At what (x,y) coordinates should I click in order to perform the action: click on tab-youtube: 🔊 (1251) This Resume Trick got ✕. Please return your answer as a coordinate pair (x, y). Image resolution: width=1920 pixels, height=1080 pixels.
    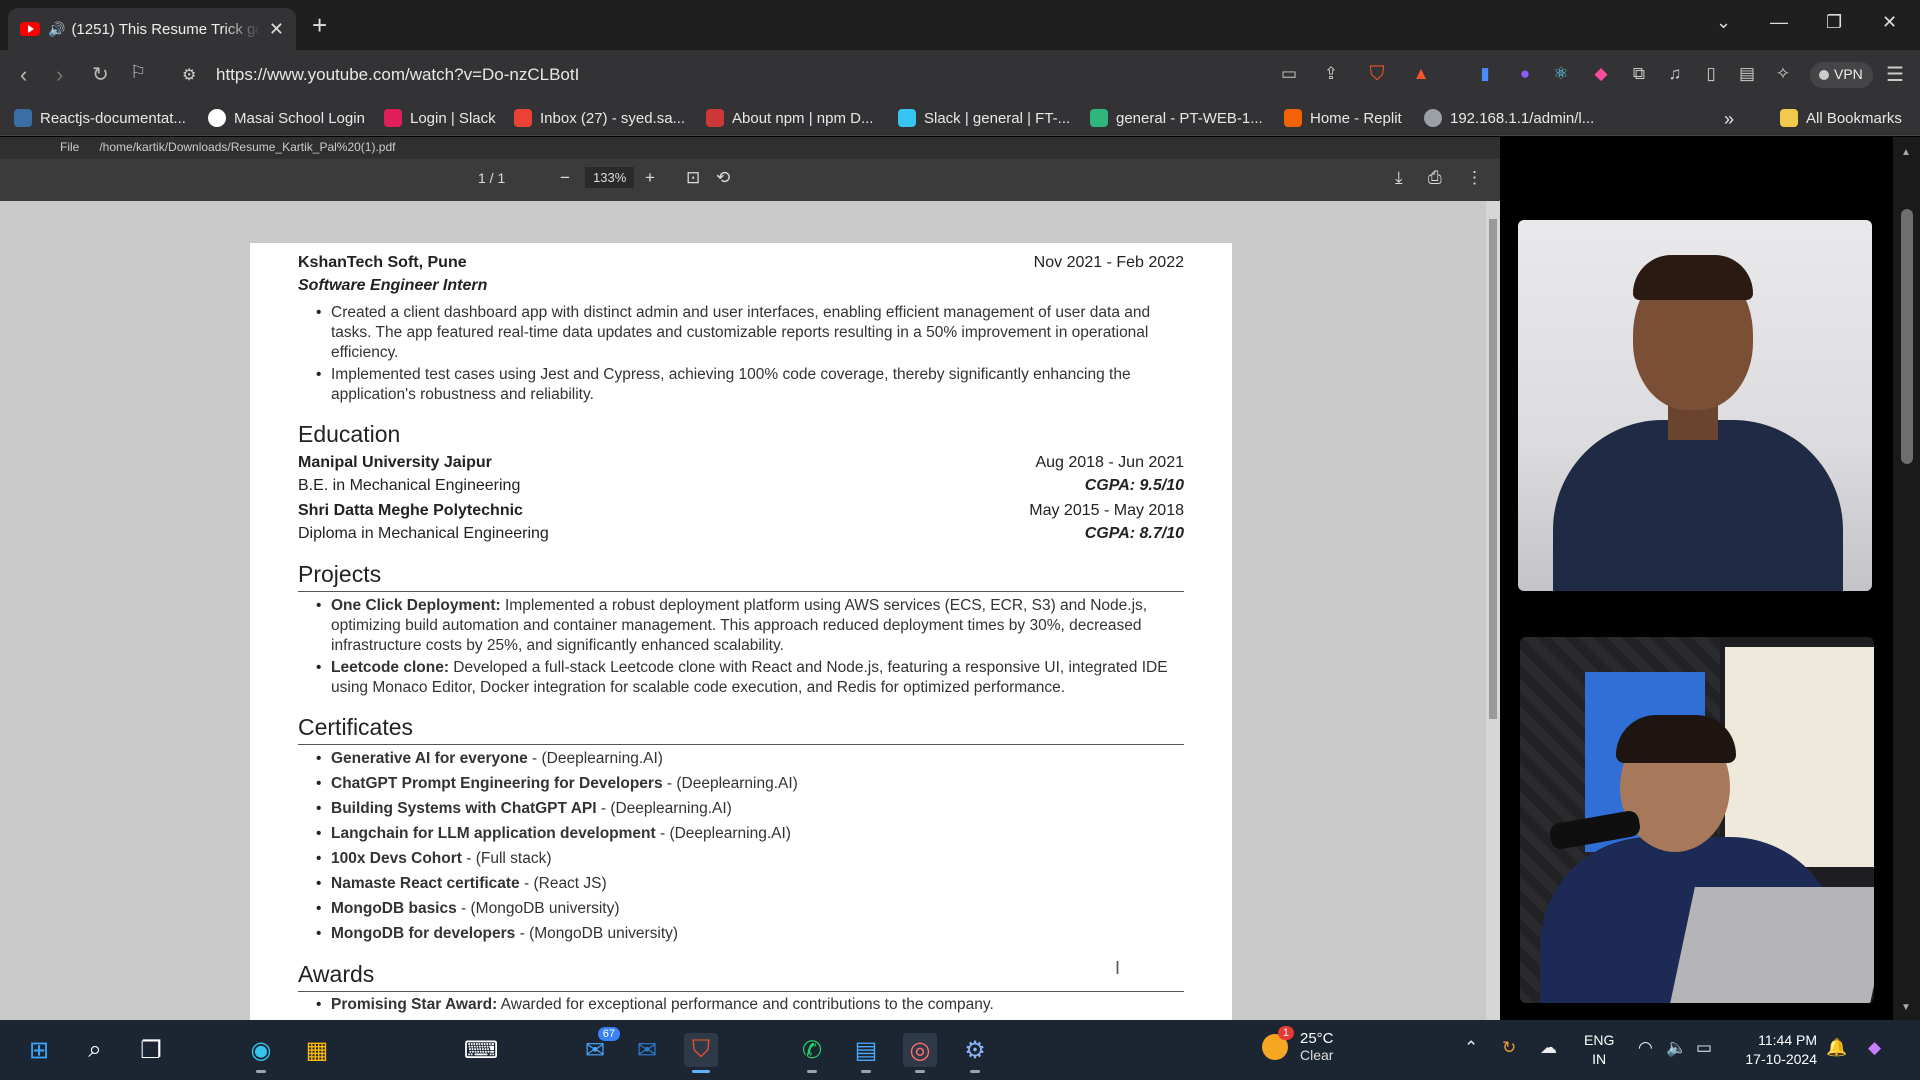
    Looking at the image, I should click on (152, 29).